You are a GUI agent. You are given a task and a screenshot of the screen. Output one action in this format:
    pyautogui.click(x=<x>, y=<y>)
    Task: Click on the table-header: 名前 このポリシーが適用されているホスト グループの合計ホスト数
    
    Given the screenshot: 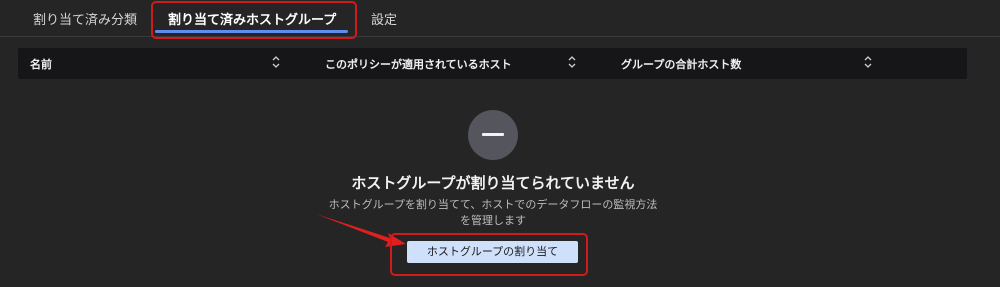 What is the action you would take?
    pyautogui.click(x=492, y=63)
    